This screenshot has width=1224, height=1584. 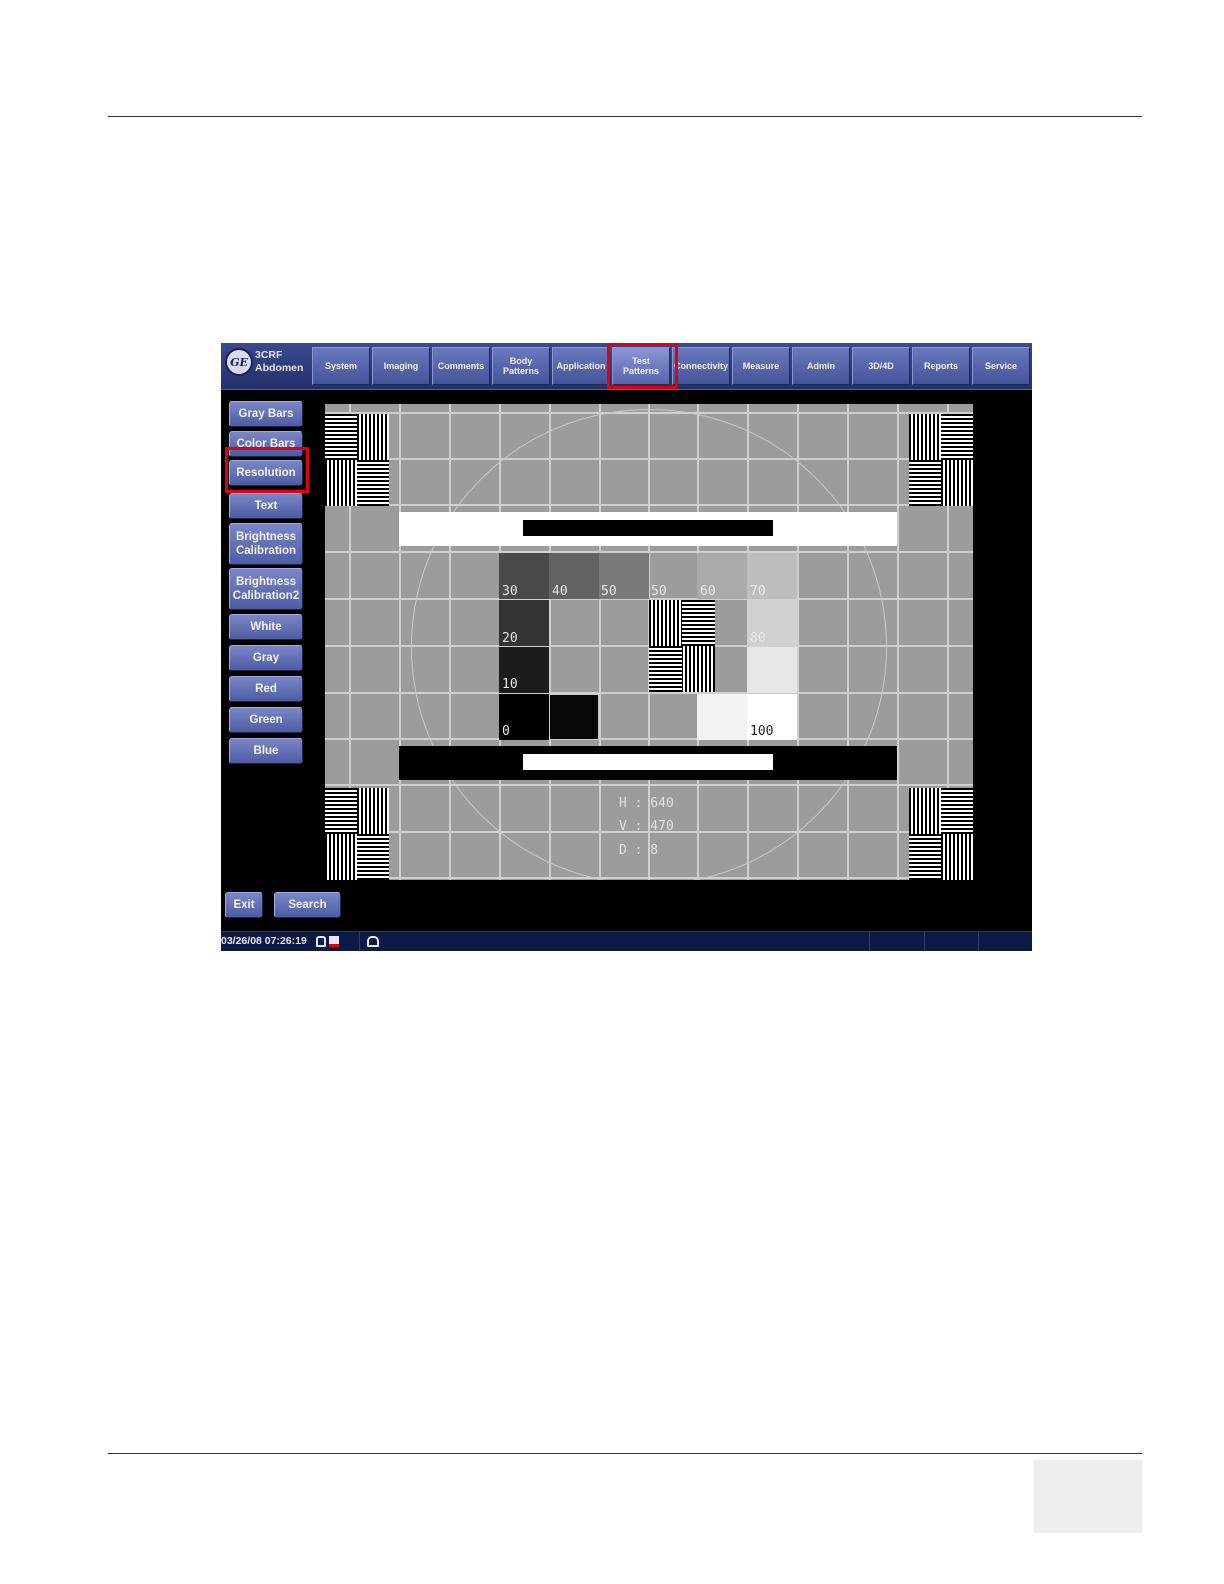 I want to click on corner-resolution-pattern-bottom-right, so click(x=941, y=834).